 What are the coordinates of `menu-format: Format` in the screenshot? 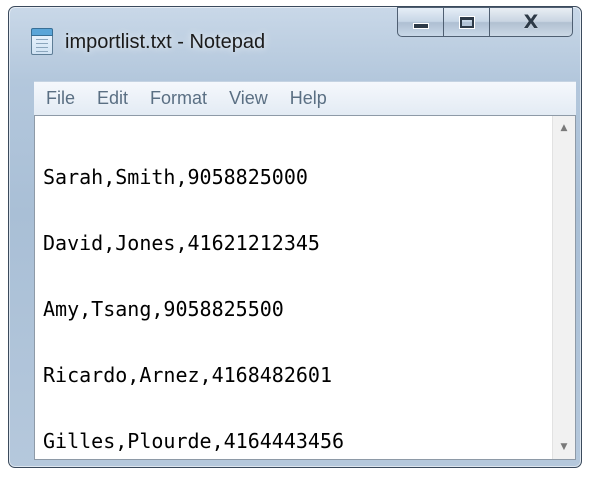 It's located at (184, 98).